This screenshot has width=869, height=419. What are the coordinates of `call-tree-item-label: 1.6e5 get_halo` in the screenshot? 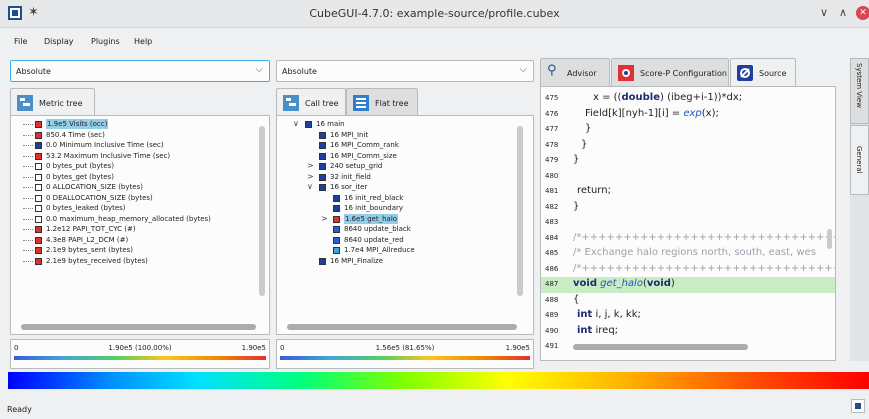 It's located at (371, 218).